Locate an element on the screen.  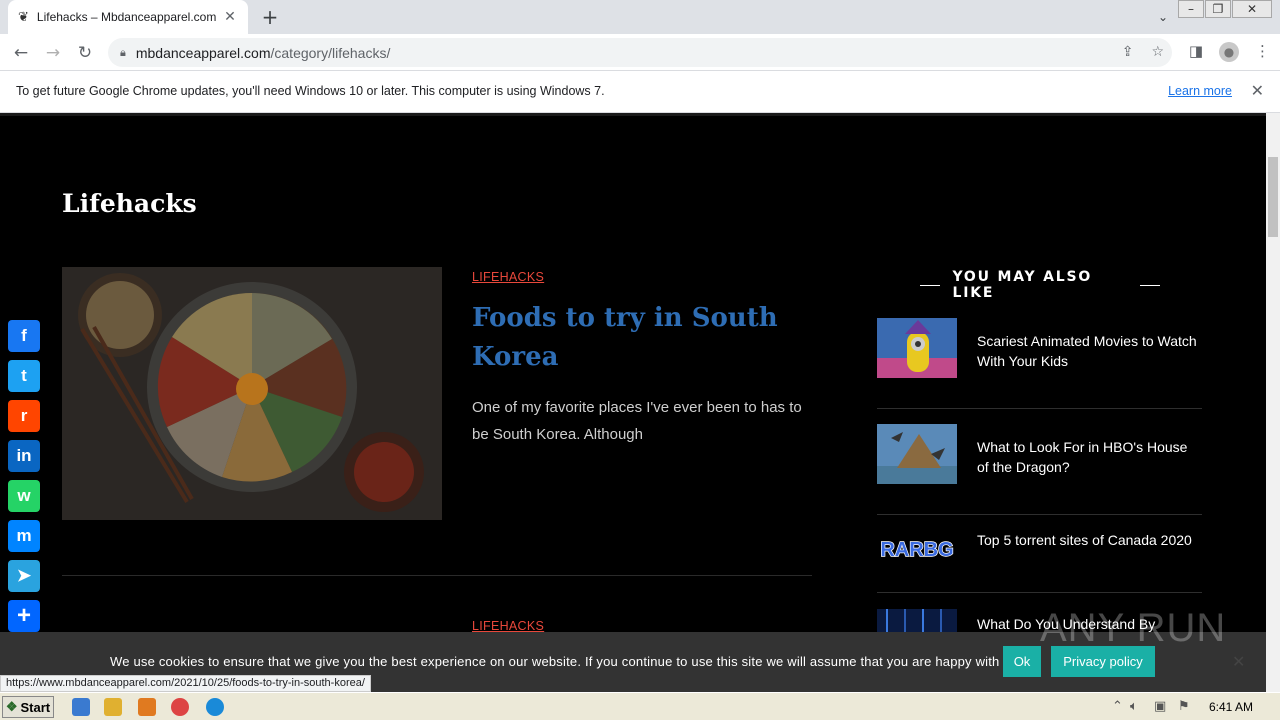
reddit-share-button: r is located at coordinates (24, 416).